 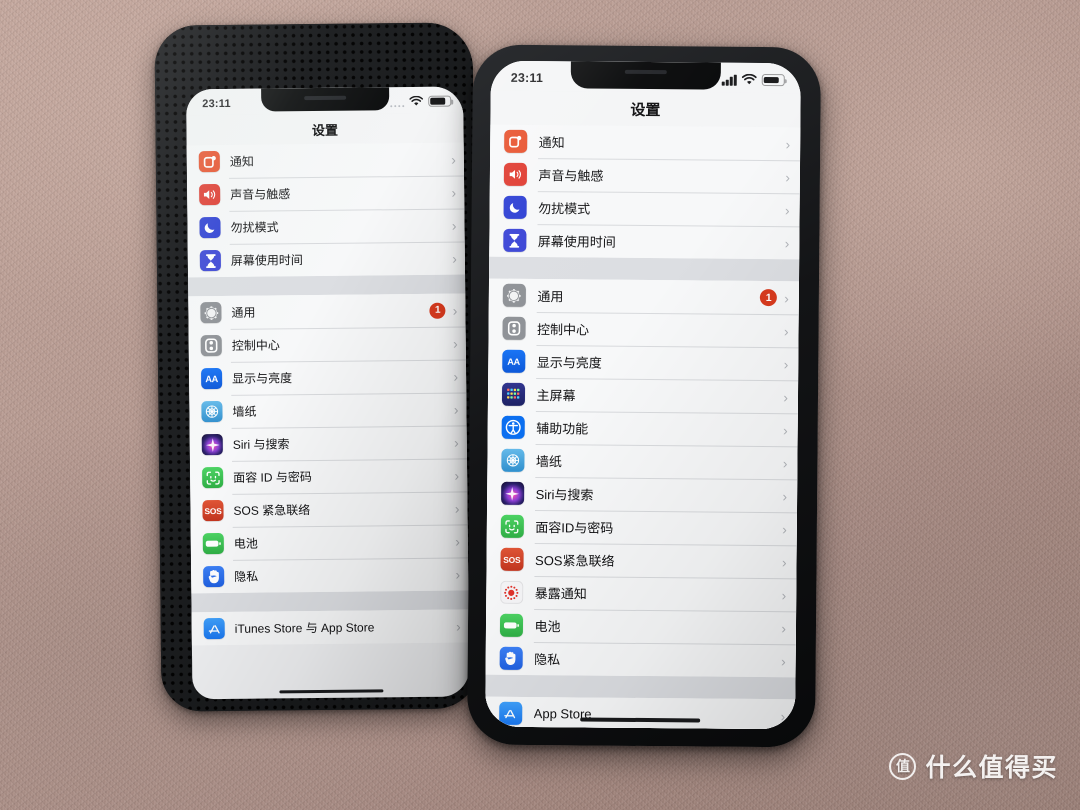 I want to click on settings-row-label: 控制中心, so click(x=563, y=330).